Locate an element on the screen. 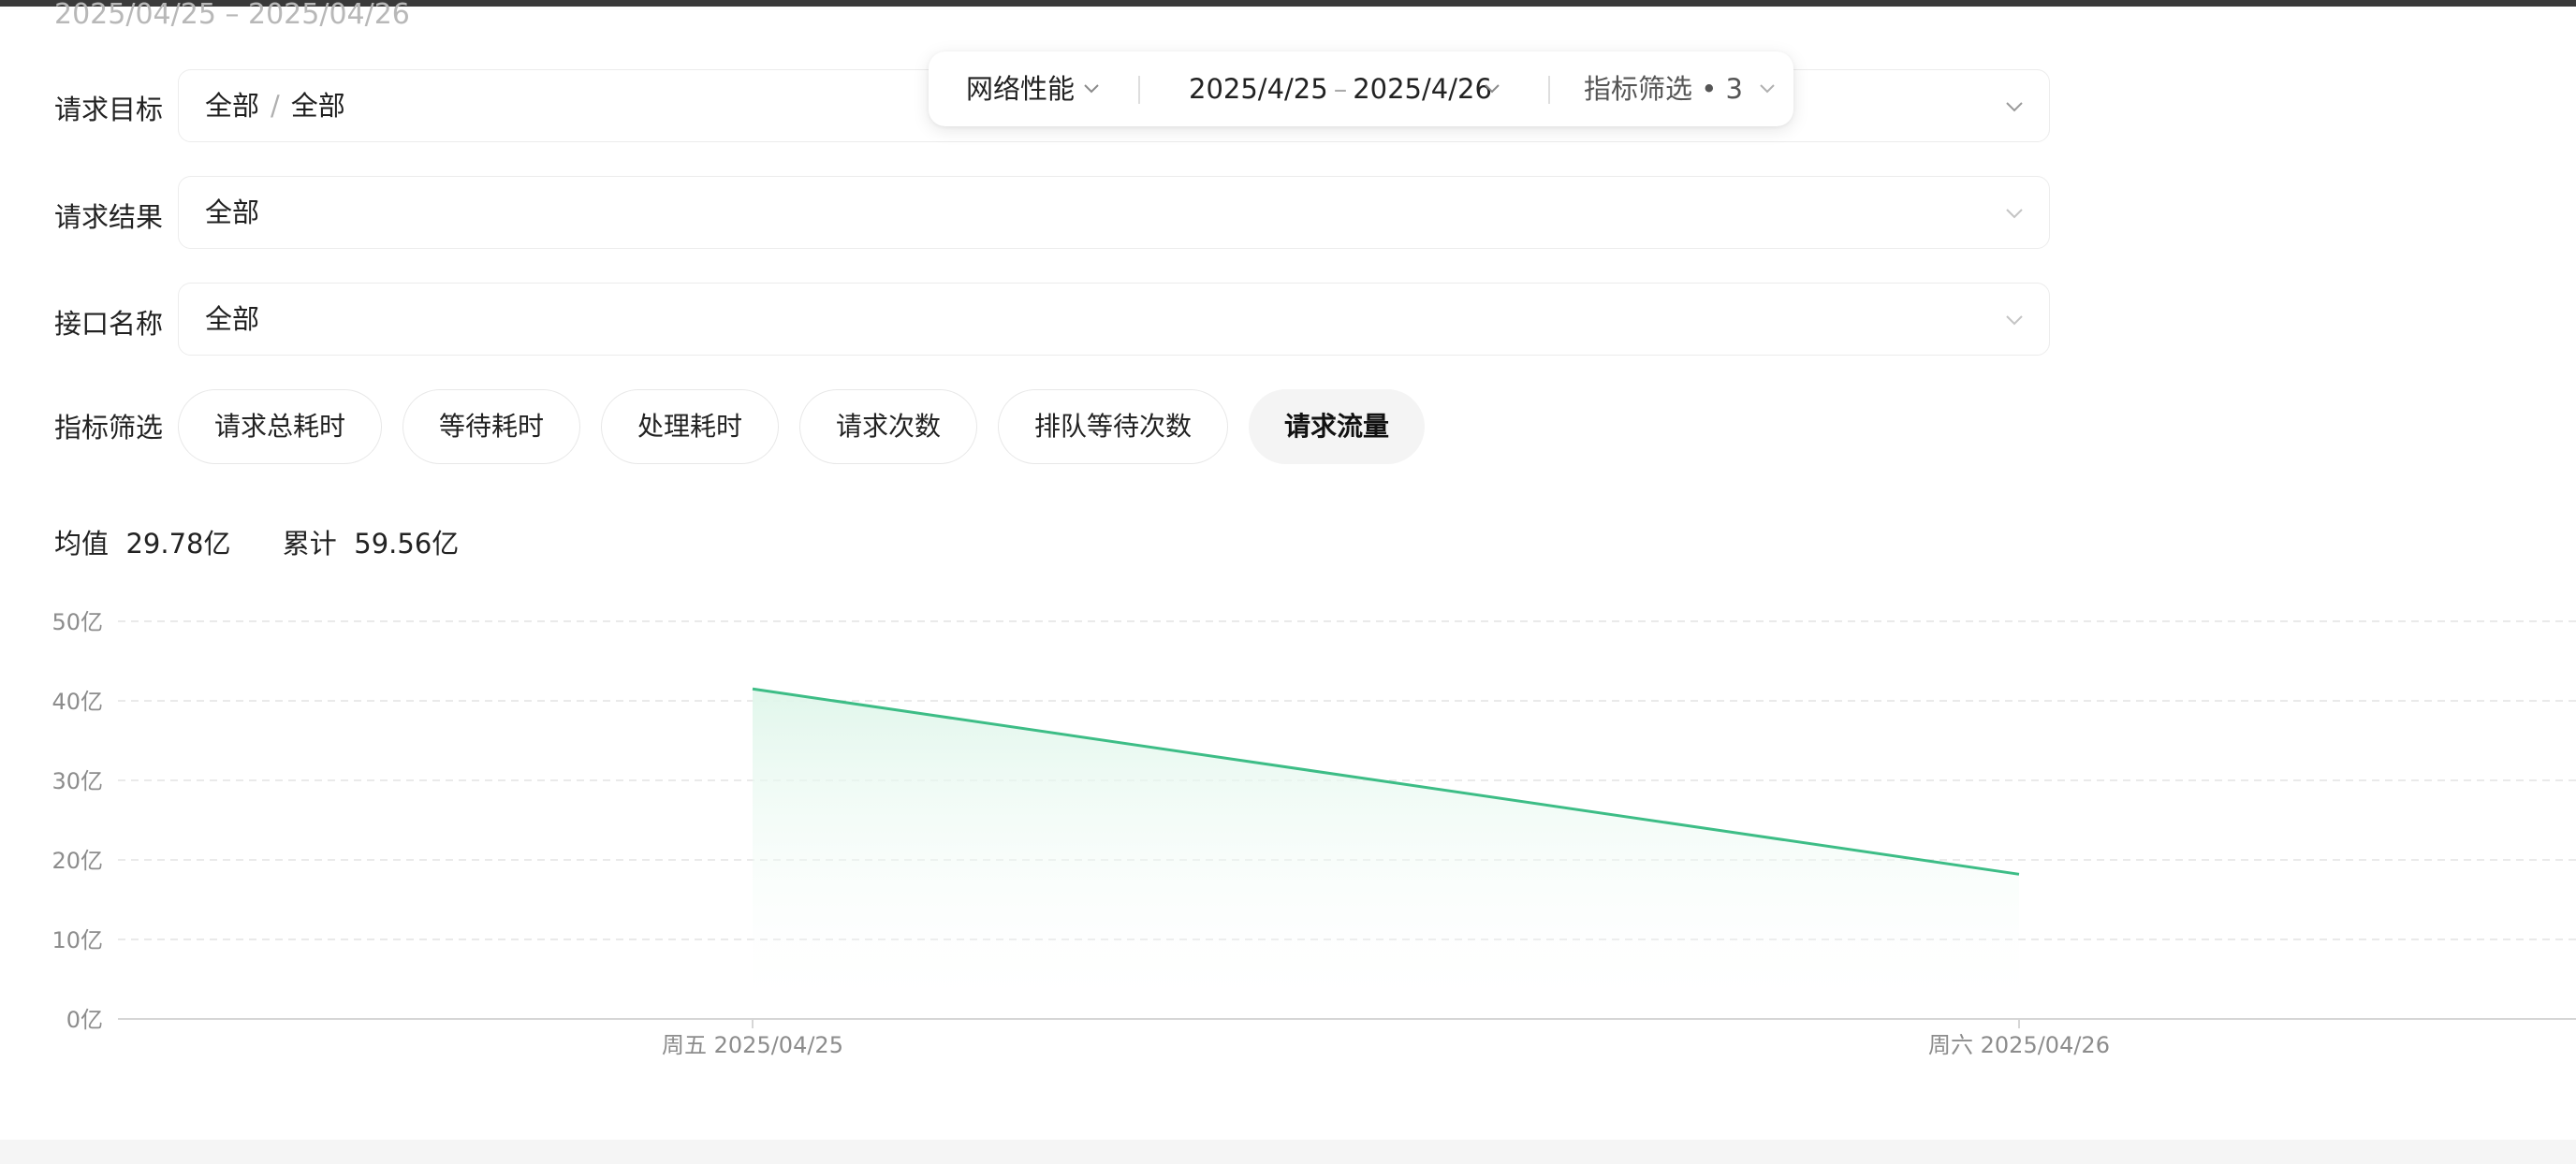 The width and height of the screenshot is (2576, 1164). result-label: 请求结果 is located at coordinates (109, 217).